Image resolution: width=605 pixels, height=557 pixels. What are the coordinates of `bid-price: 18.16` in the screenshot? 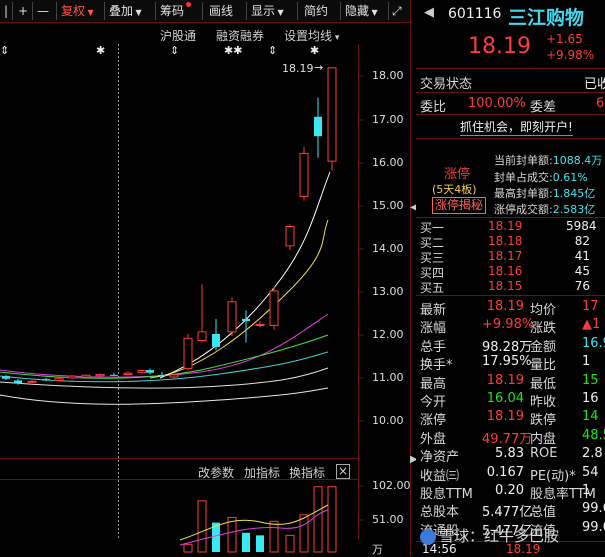 It's located at (505, 271).